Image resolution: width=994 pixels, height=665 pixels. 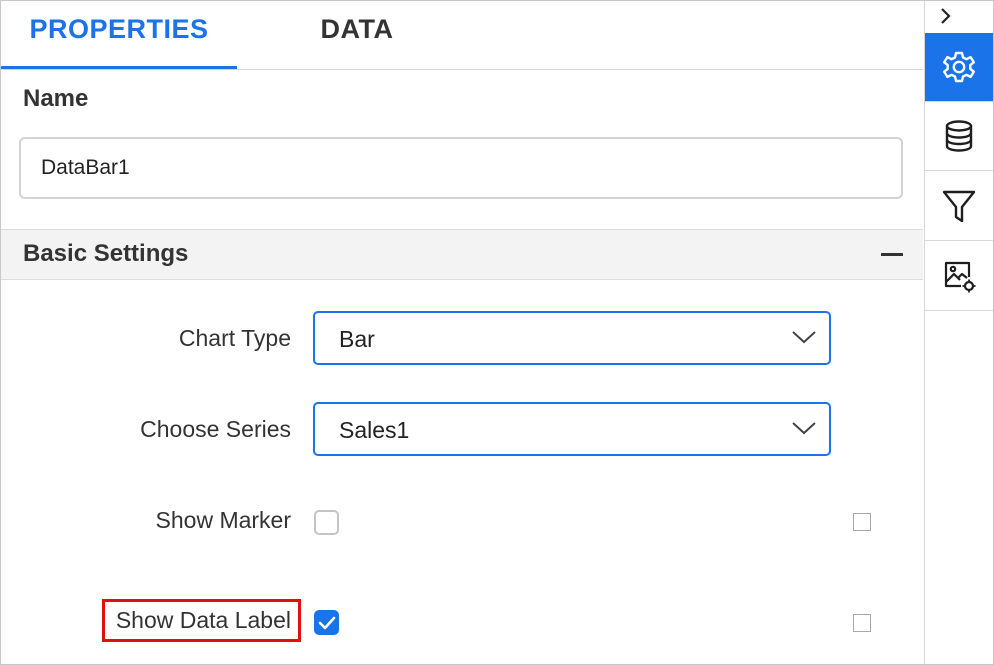 I want to click on tab-bar: PROPERTIES DATA, so click(x=462, y=35).